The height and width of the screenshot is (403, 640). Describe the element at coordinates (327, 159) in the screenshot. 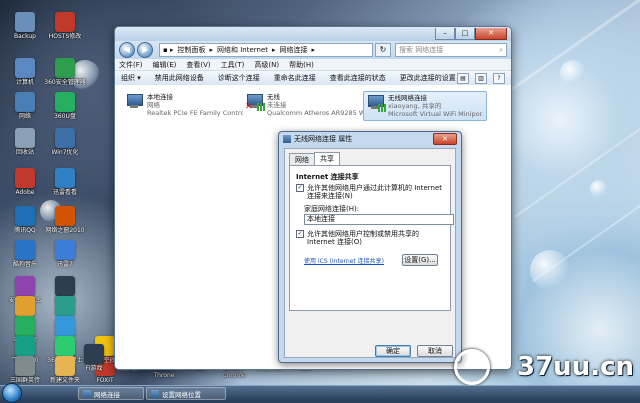

I see `tab-sharing: 共享` at that location.